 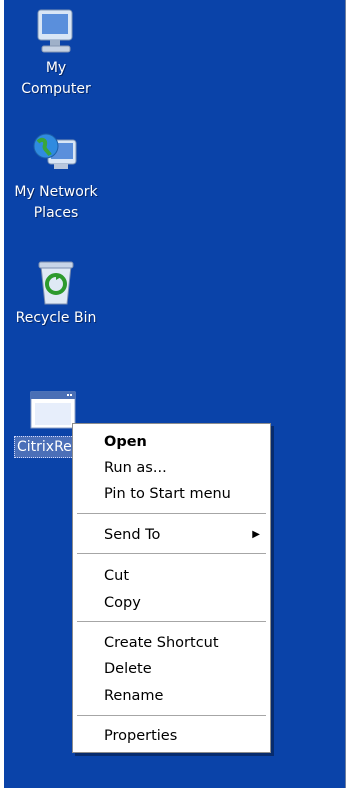 What do you see at coordinates (171, 576) in the screenshot?
I see `menu-item-cut: Cut` at bounding box center [171, 576].